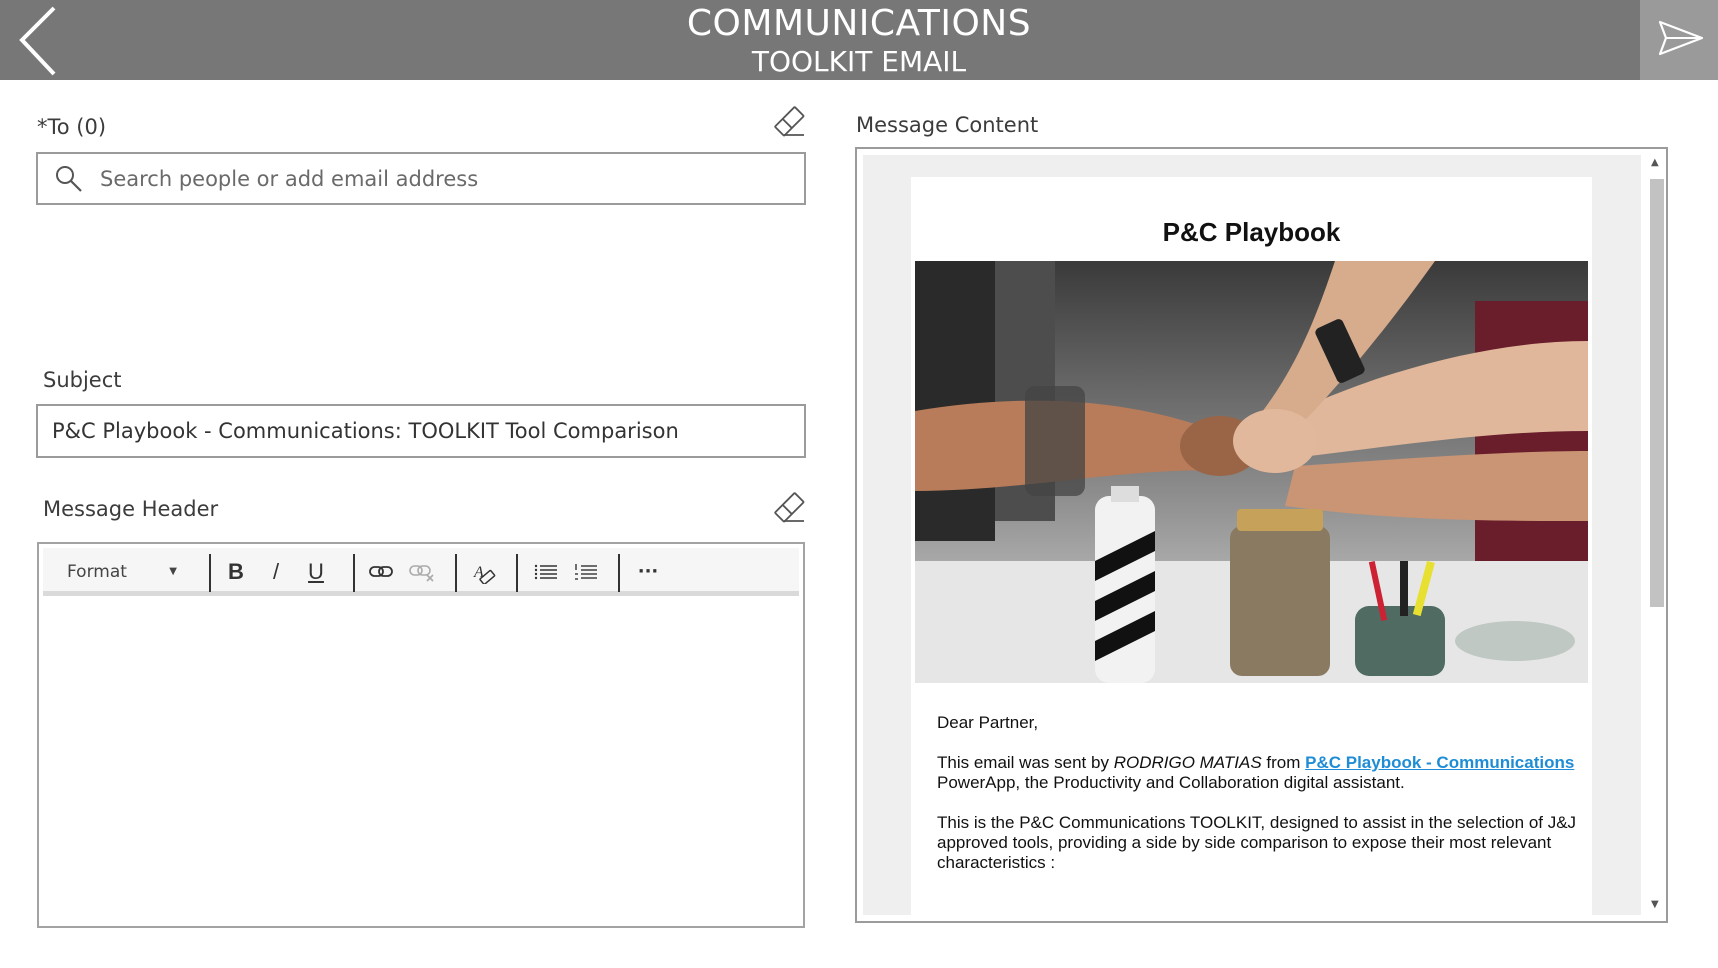  I want to click on numbered-list-icon, so click(586, 572).